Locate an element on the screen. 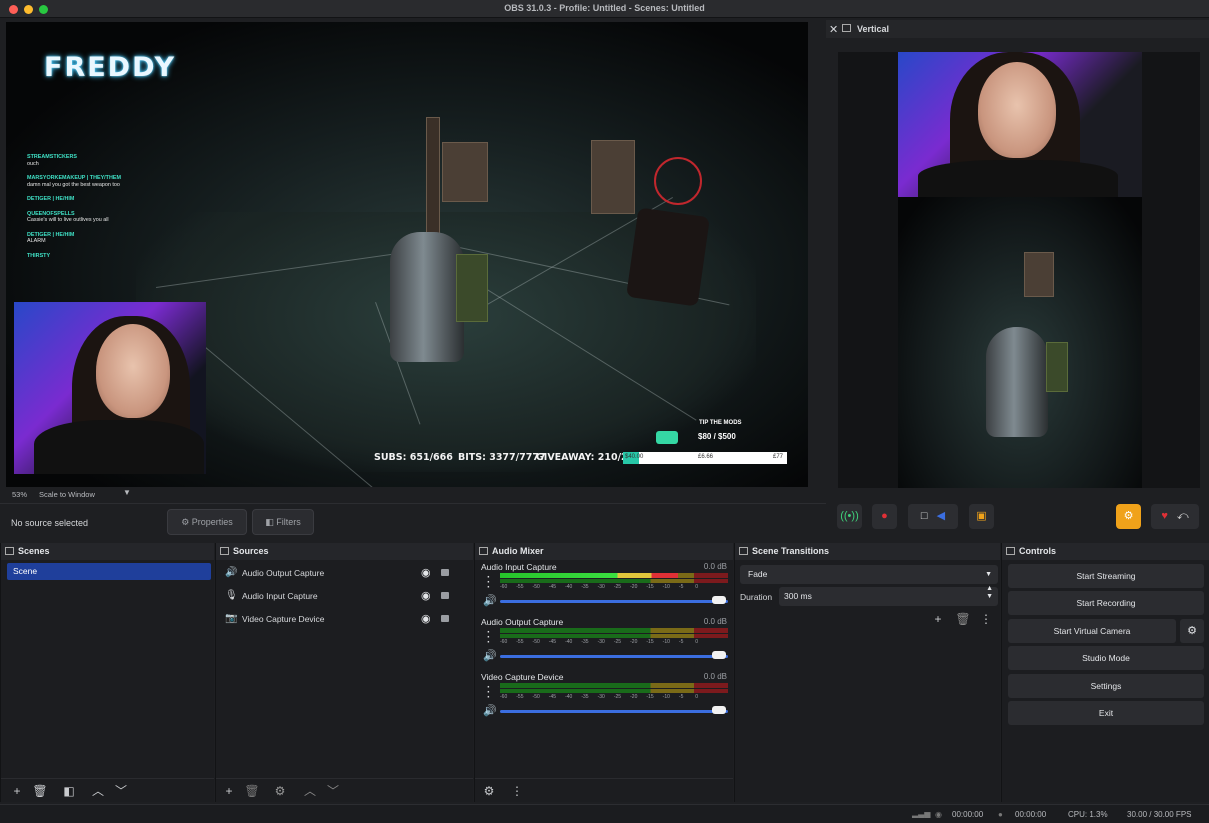 Image resolution: width=1209 pixels, height=823 pixels. source-item: 🔊 Audio Output Capture ◉ is located at coordinates (347, 573).